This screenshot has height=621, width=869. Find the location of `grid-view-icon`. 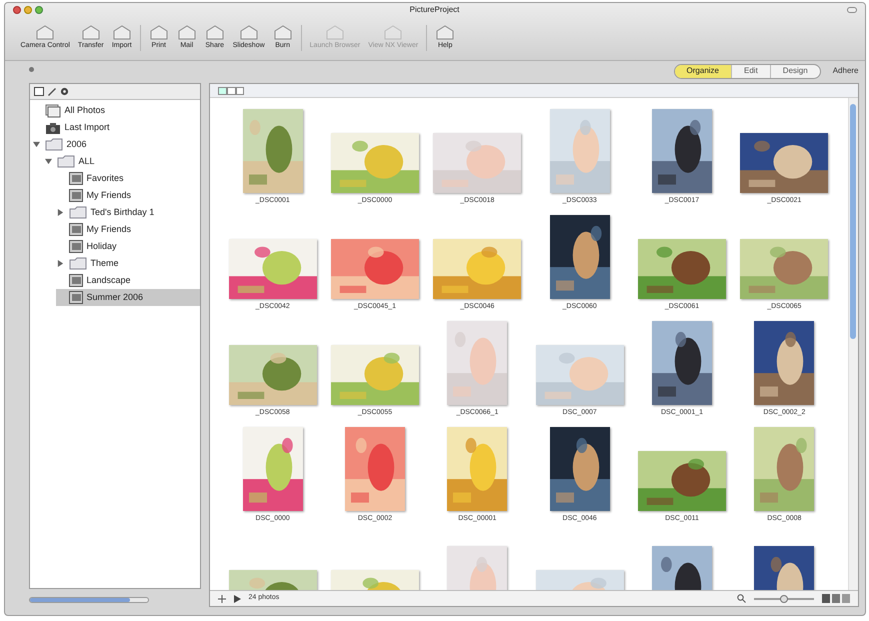

grid-view-icon is located at coordinates (39, 91).